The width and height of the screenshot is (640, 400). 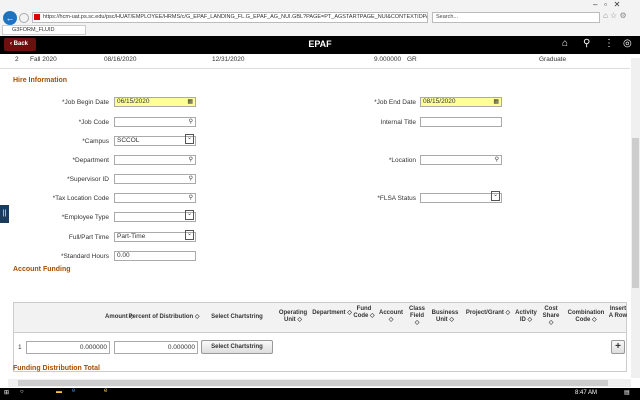 What do you see at coordinates (155, 236) in the screenshot?
I see `full-part-select: Part-Time` at bounding box center [155, 236].